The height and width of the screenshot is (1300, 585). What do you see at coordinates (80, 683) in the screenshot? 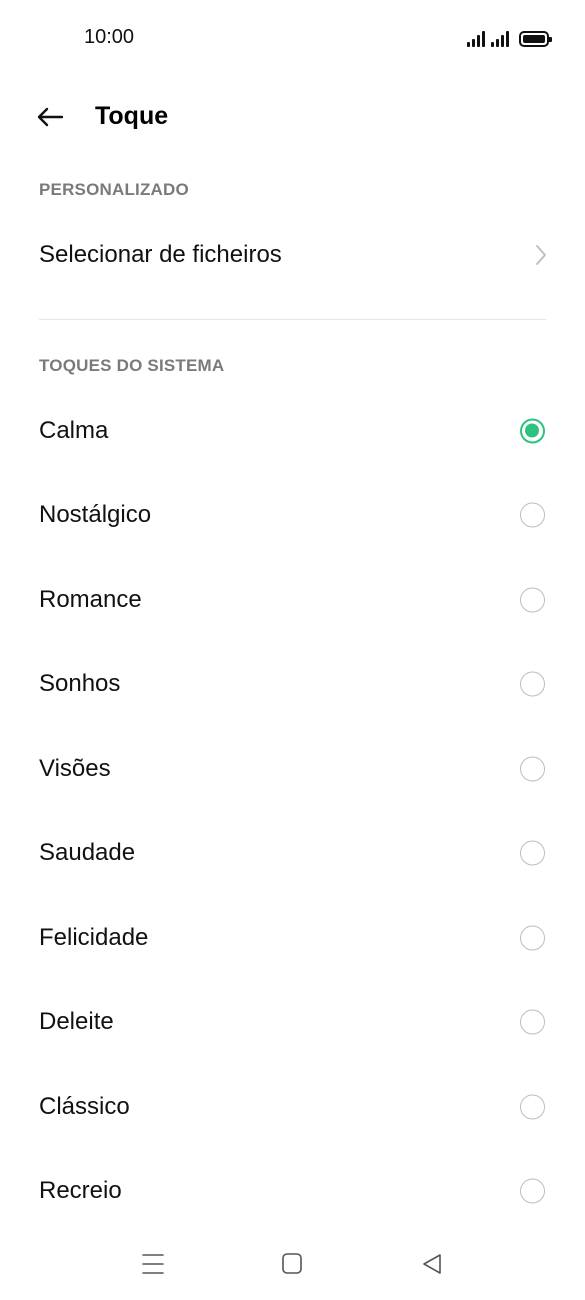
I see `ringtone-label: Sonhos` at bounding box center [80, 683].